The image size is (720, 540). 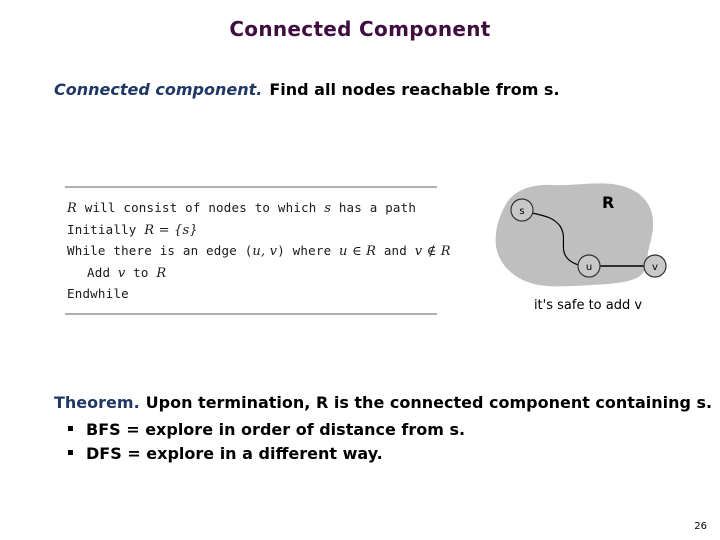 What do you see at coordinates (588, 305) in the screenshot?
I see `diagram-caption: it's safe to add v` at bounding box center [588, 305].